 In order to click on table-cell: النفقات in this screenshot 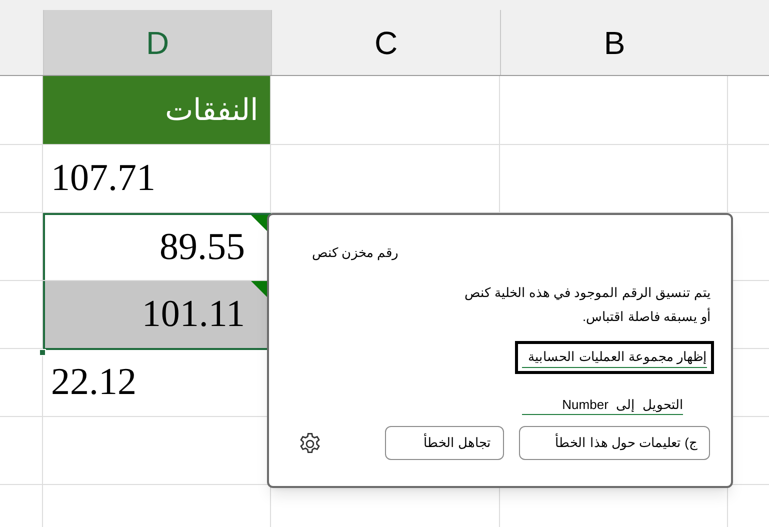, I will do `click(157, 110)`.